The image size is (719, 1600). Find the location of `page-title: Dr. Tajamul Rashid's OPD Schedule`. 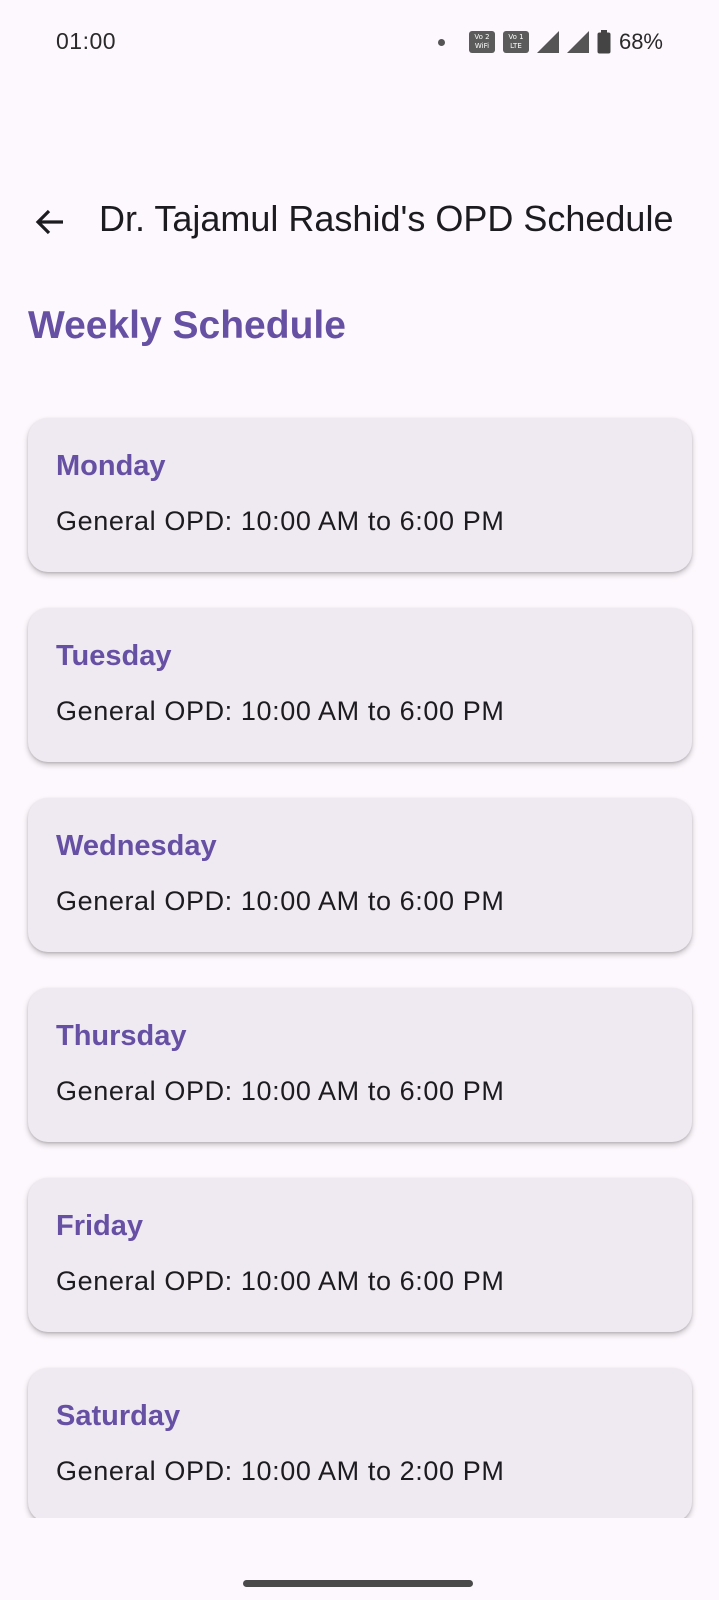

page-title: Dr. Tajamul Rashid's OPD Schedule is located at coordinates (386, 218).